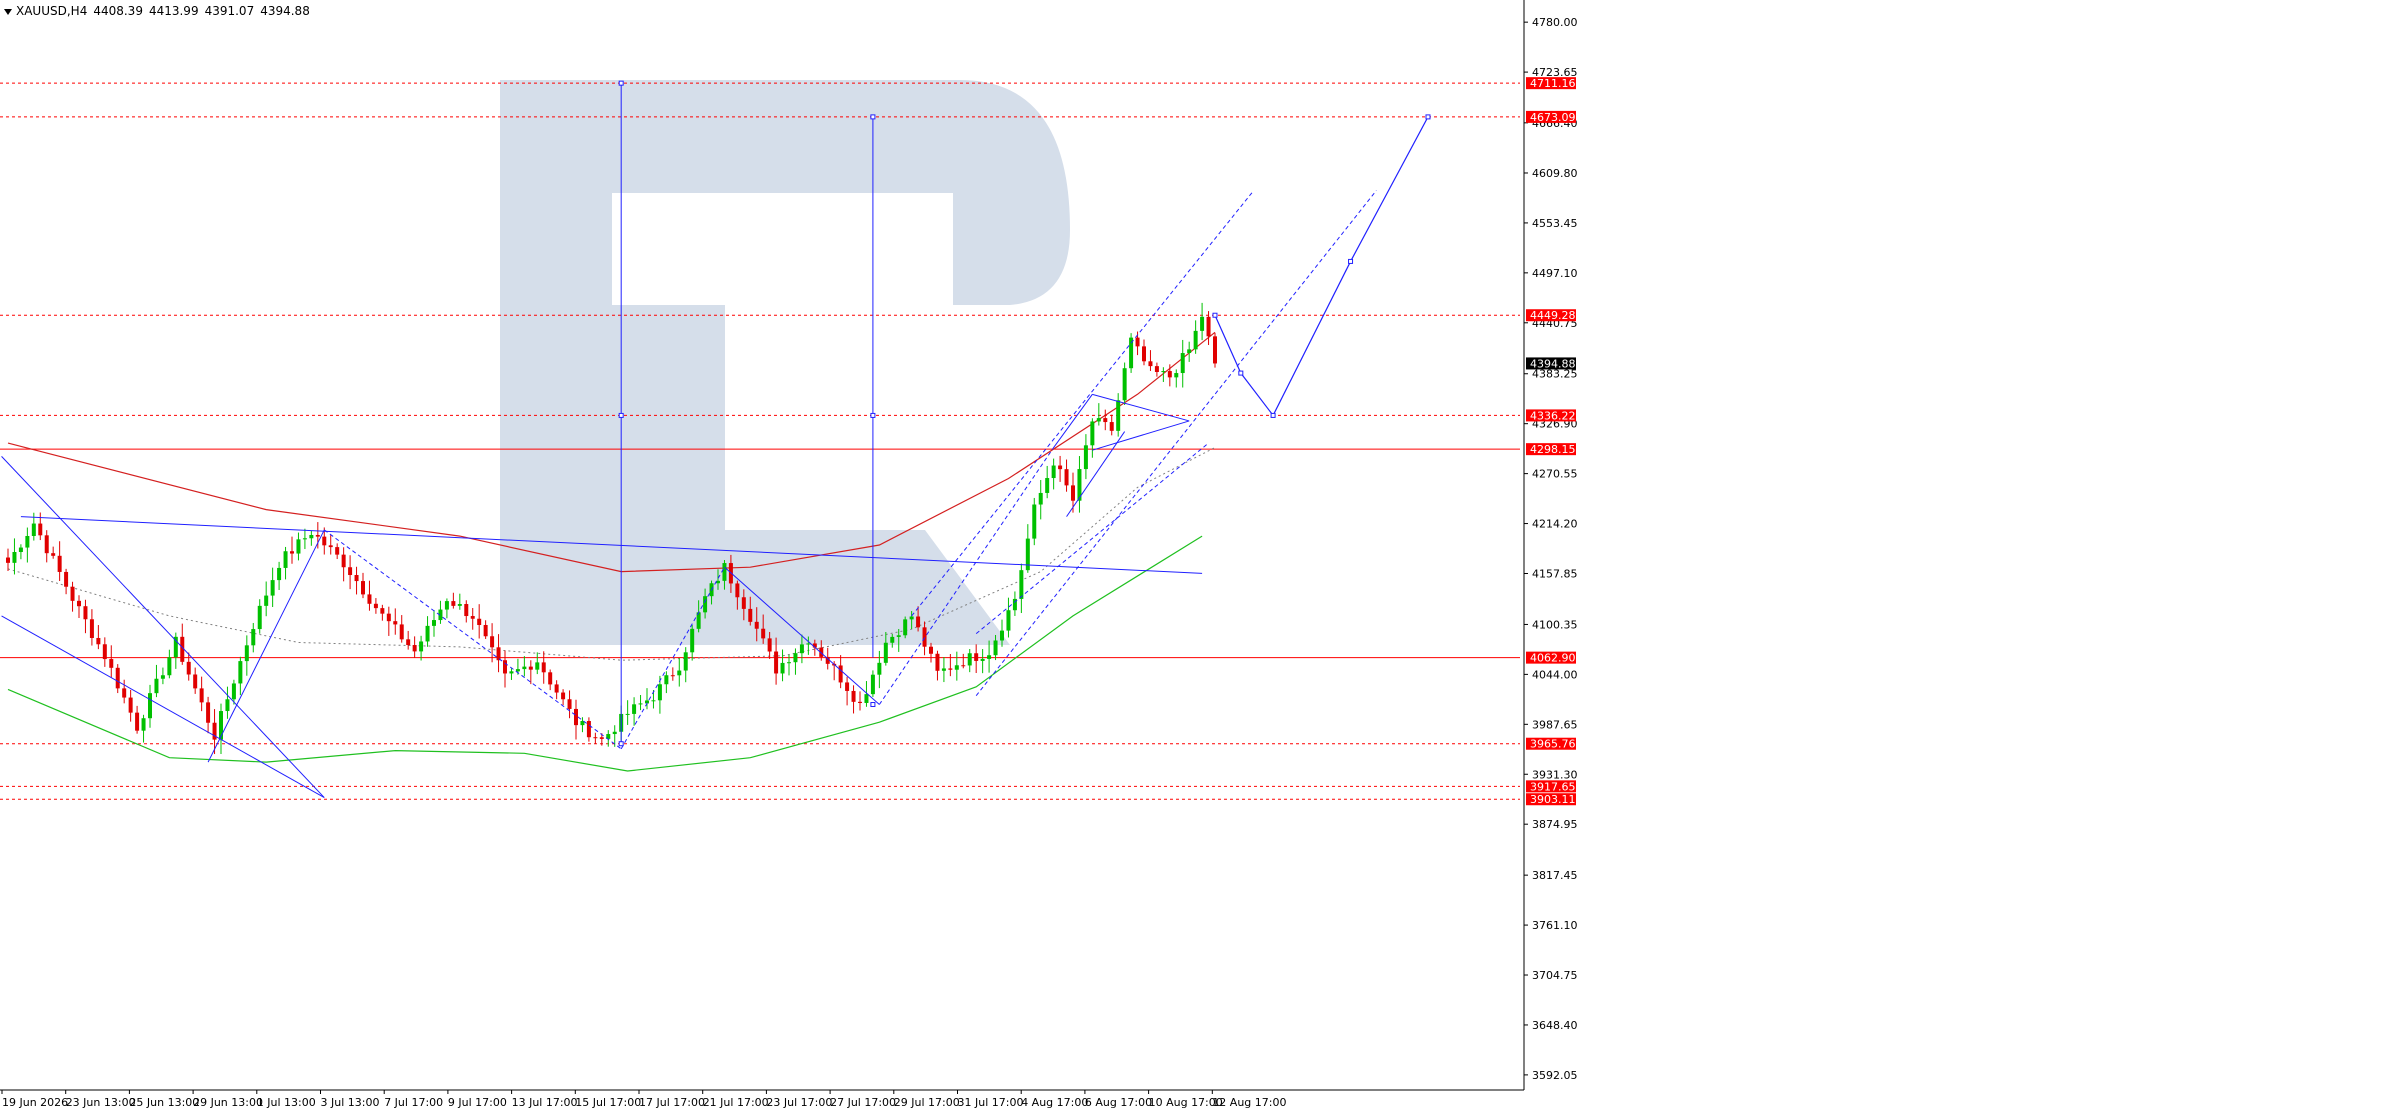 The height and width of the screenshot is (1110, 2396). What do you see at coordinates (1553, 799) in the screenshot?
I see `level-price-label: 3903.11` at bounding box center [1553, 799].